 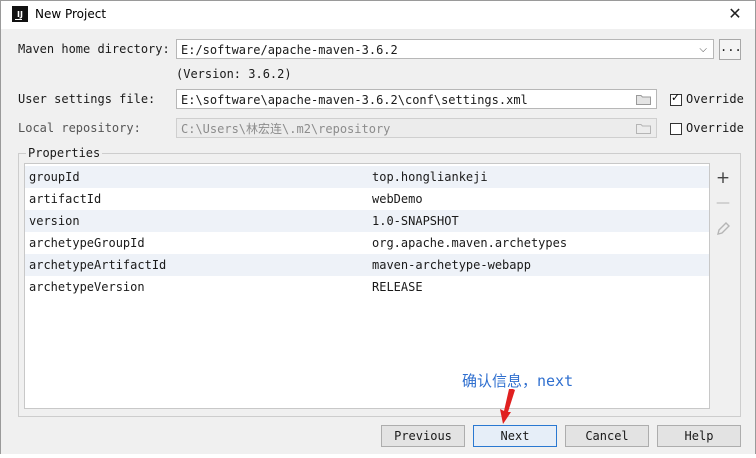 I want to click on local-repo-label: Local repository:, so click(x=79, y=128).